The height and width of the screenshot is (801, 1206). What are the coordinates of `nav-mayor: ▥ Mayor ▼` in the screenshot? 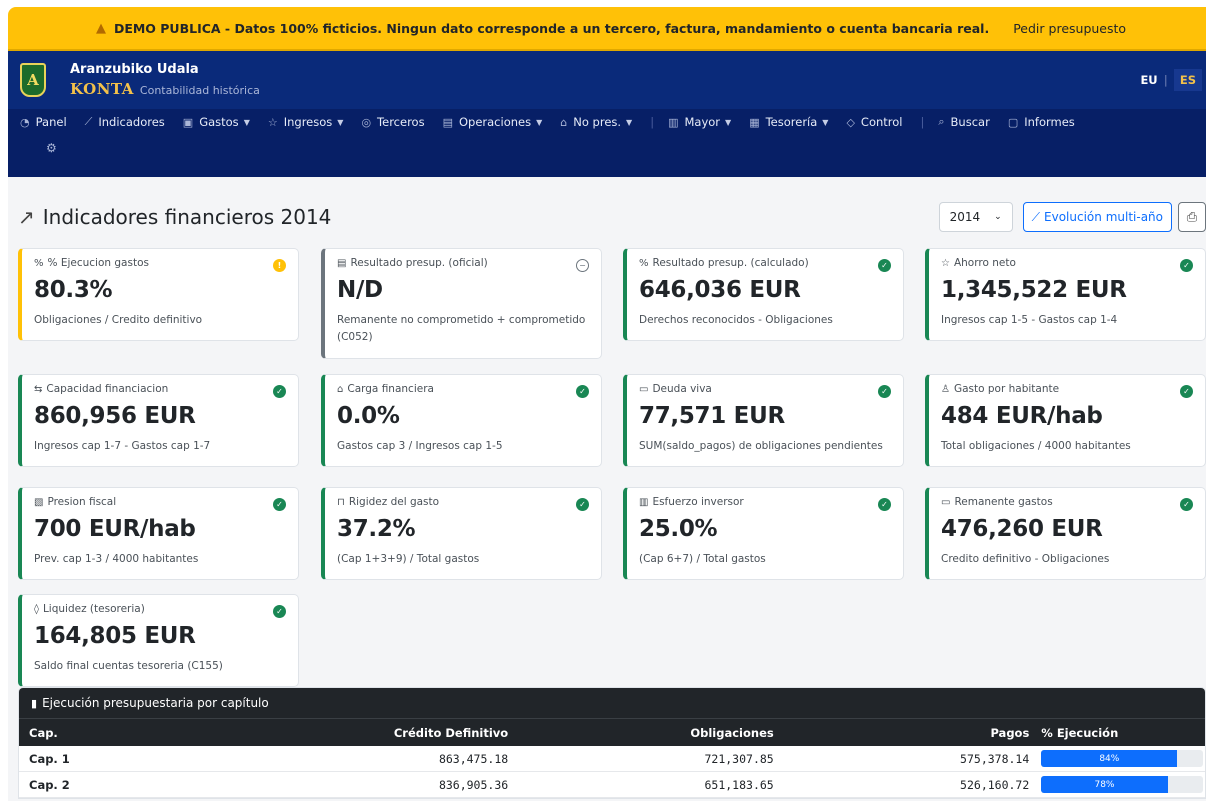 It's located at (699, 122).